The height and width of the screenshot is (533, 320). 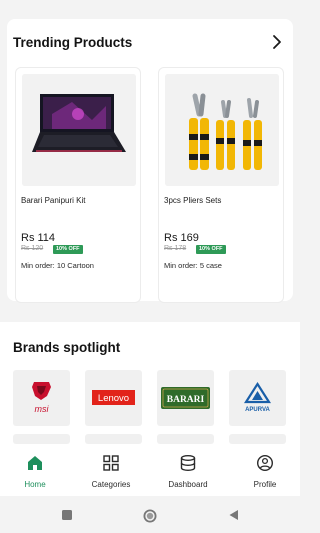 I want to click on apurva-logo-text: APURVA, so click(x=257, y=410).